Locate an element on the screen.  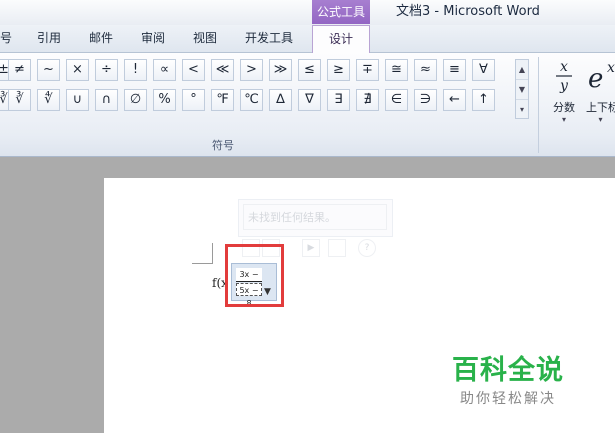
watermark-title: 百科全说 is located at coordinates (508, 370).